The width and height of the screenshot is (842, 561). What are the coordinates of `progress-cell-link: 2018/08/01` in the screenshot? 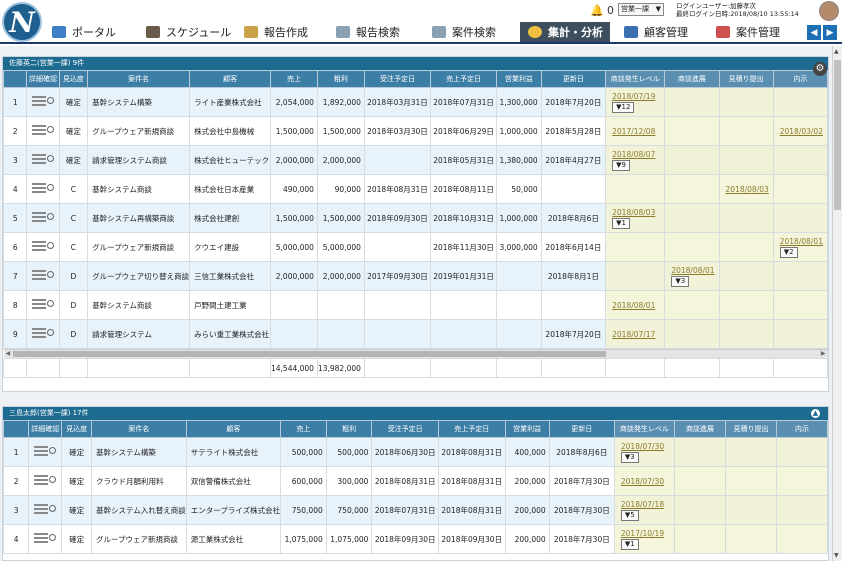 It's located at (692, 270).